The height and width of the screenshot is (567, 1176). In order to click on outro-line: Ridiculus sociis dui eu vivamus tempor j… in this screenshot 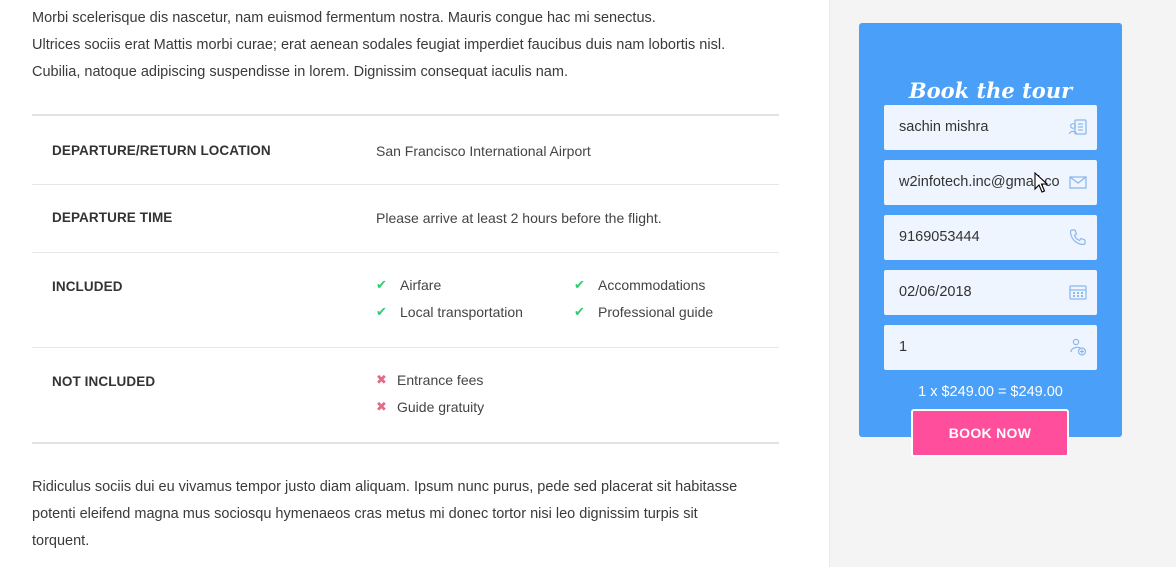, I will do `click(385, 487)`.